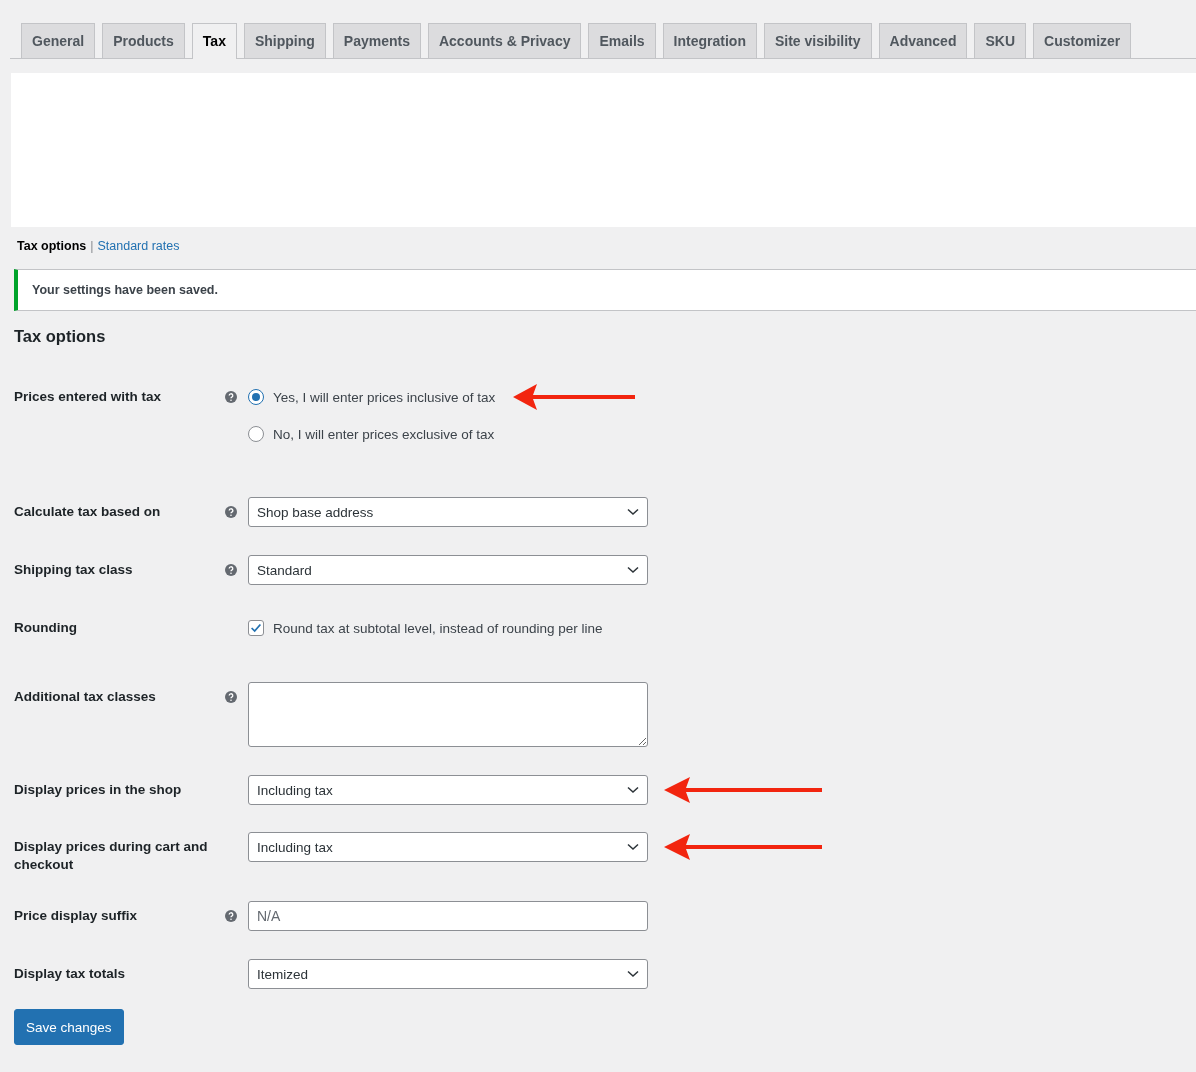  I want to click on settings-tab: Shipping, so click(284, 40).